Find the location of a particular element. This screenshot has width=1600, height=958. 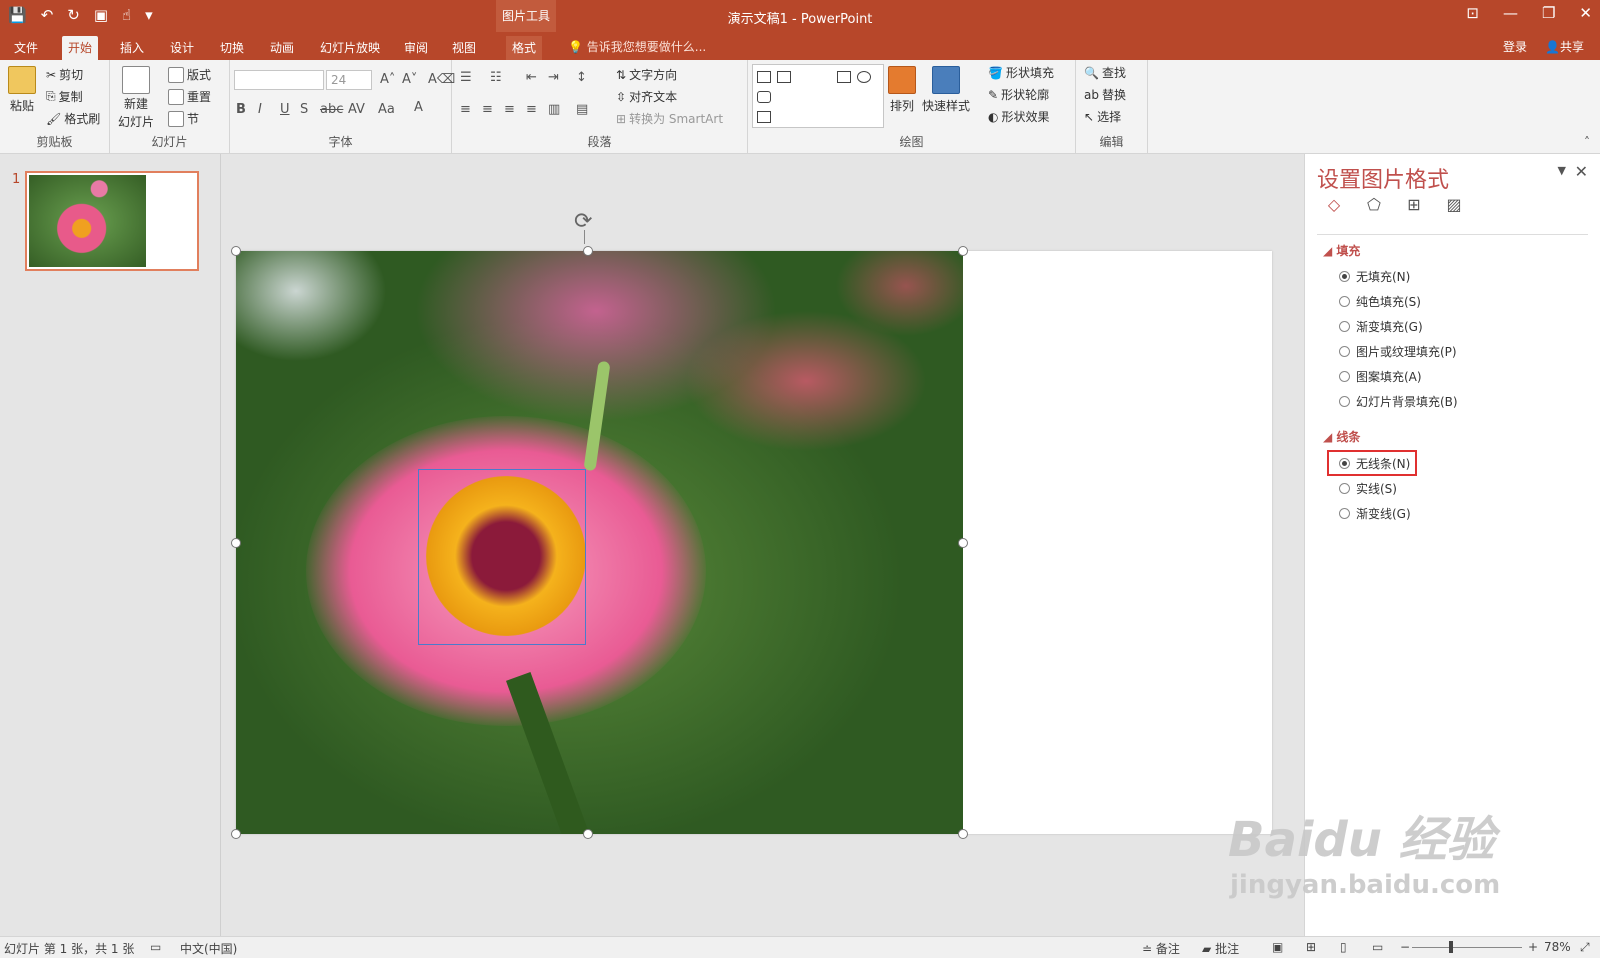

bullets-icon: ☰ is located at coordinates (466, 77).